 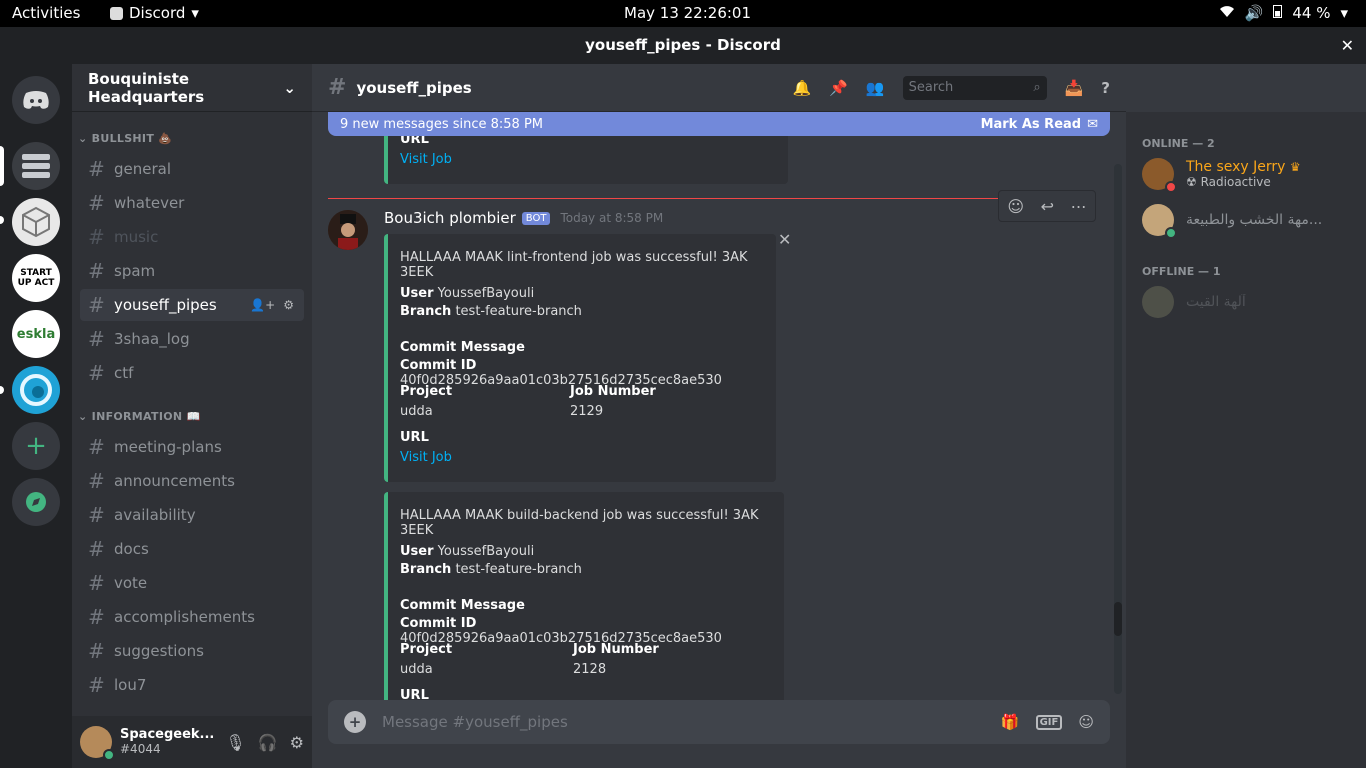 I want to click on channel-youseff-pipes: # youseff_pipes 👤+ ⚙, so click(x=192, y=305).